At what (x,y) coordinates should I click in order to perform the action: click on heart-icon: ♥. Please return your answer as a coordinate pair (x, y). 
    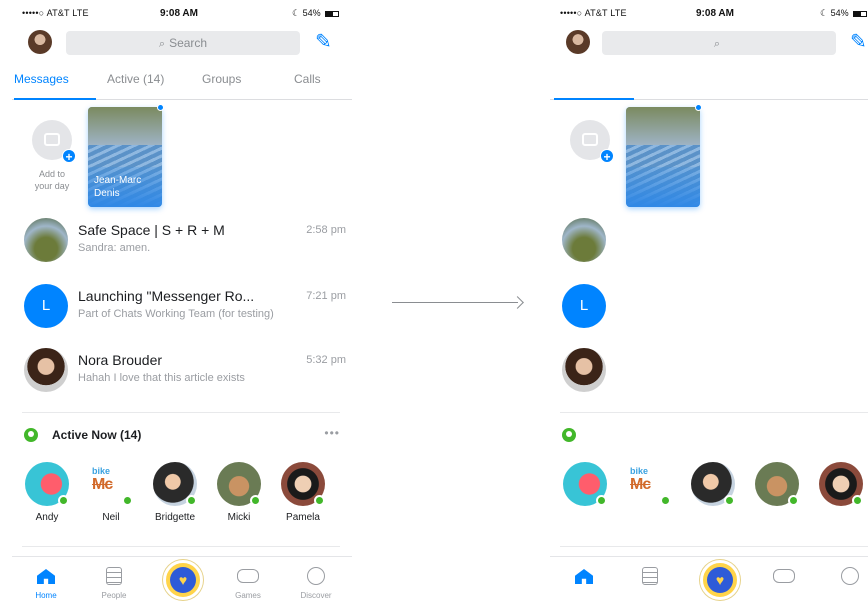
    Looking at the image, I should click on (183, 580).